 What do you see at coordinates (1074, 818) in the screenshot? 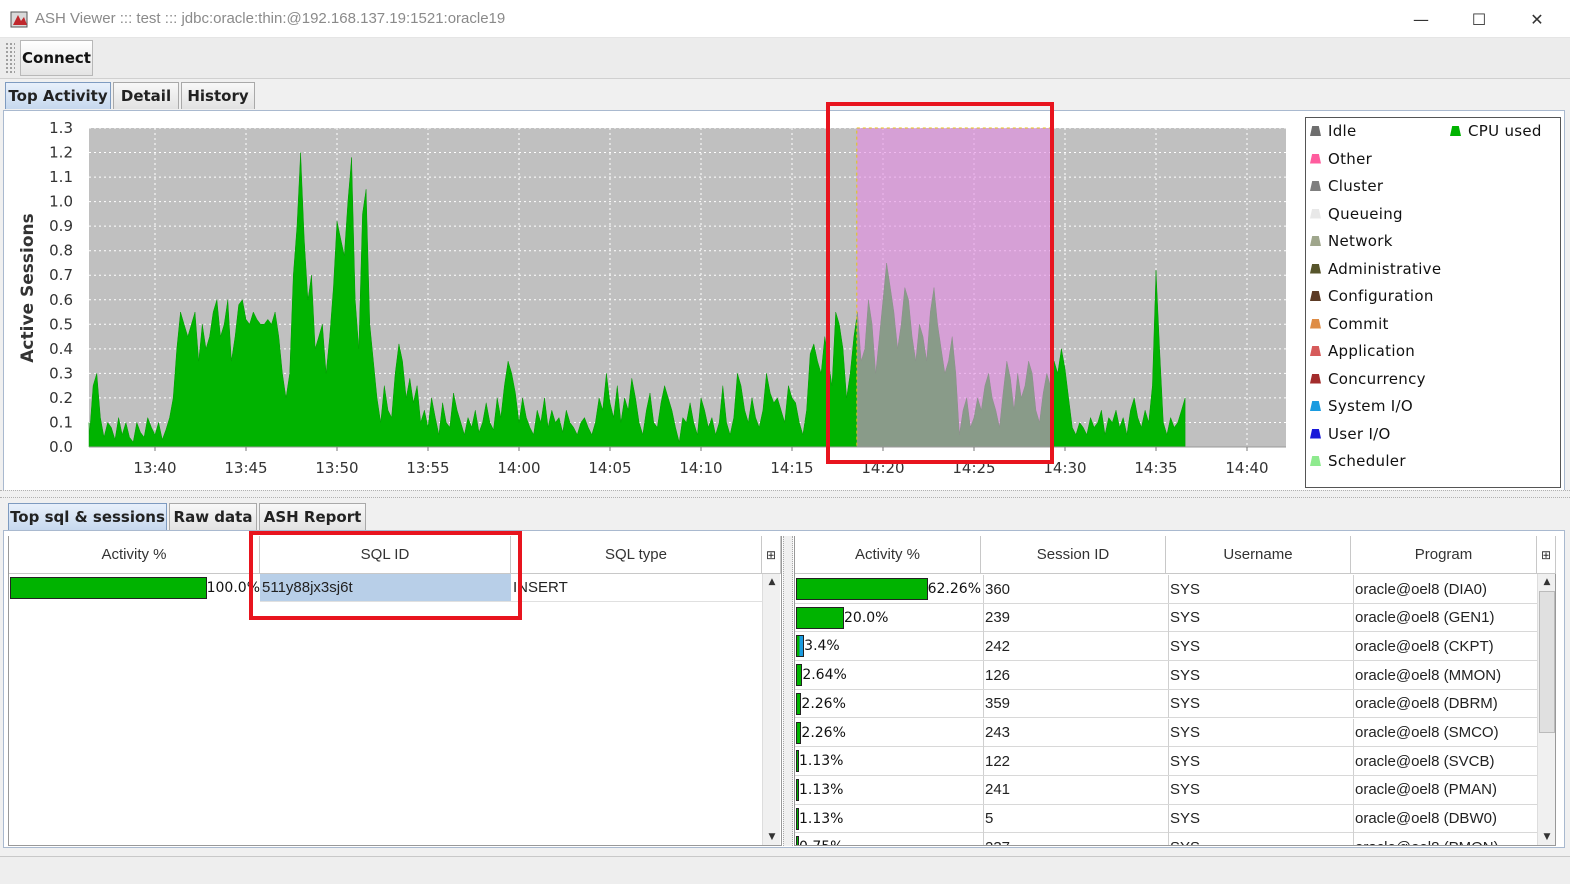
I see `session-id-cell: 5` at bounding box center [1074, 818].